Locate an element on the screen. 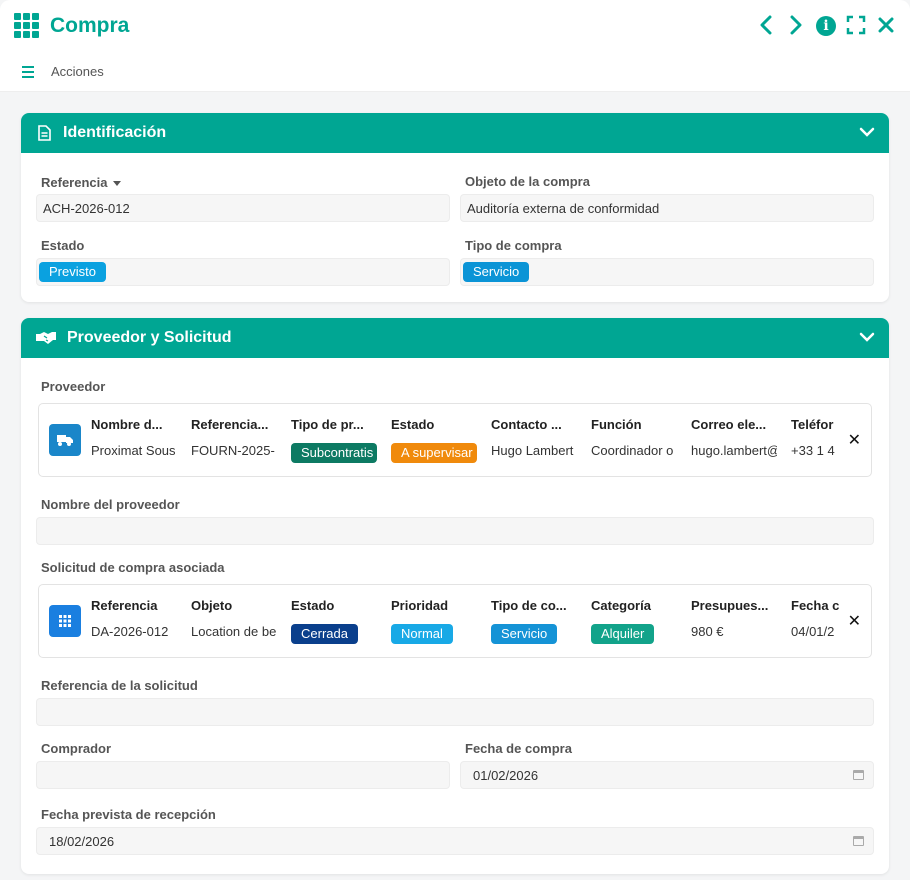 The width and height of the screenshot is (910, 880). fullscreen-icon is located at coordinates (856, 26).